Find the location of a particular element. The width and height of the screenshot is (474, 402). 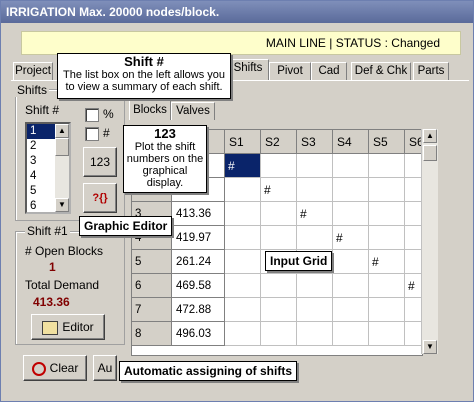

tab-pivot: Pivot is located at coordinates (290, 71).